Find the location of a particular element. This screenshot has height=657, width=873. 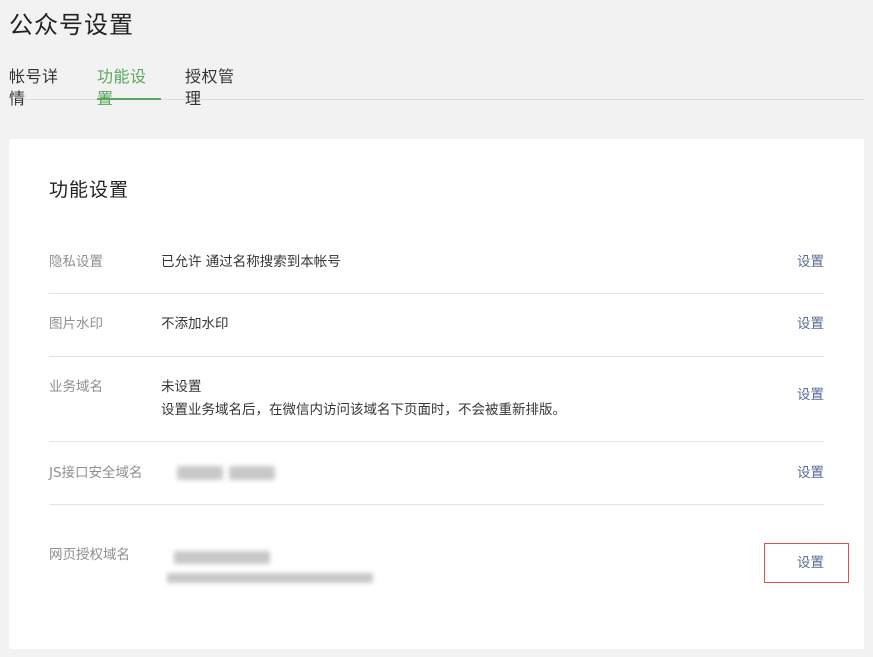

setting-label-js-domain: JS接口安全域名 is located at coordinates (96, 473).